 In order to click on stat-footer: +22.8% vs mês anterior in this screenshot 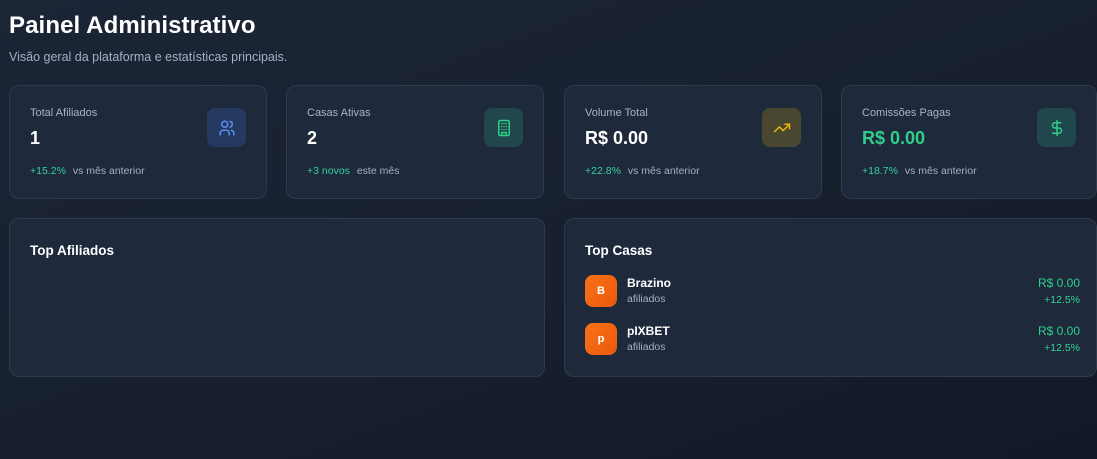, I will do `click(642, 171)`.